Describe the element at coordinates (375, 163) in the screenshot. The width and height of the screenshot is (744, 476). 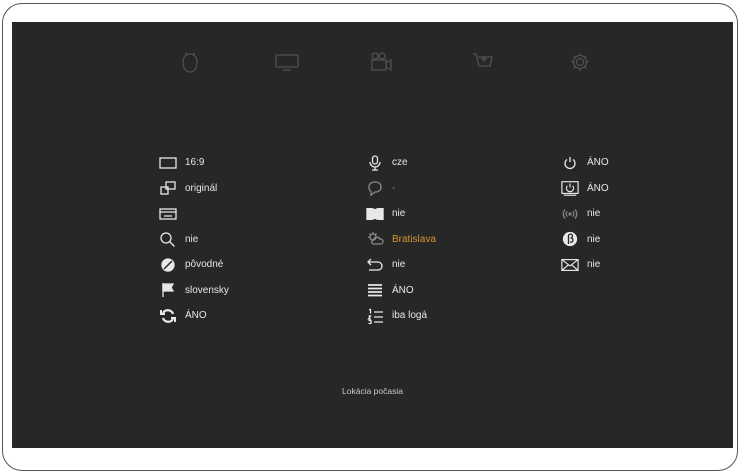
I see `microphone-icon` at that location.